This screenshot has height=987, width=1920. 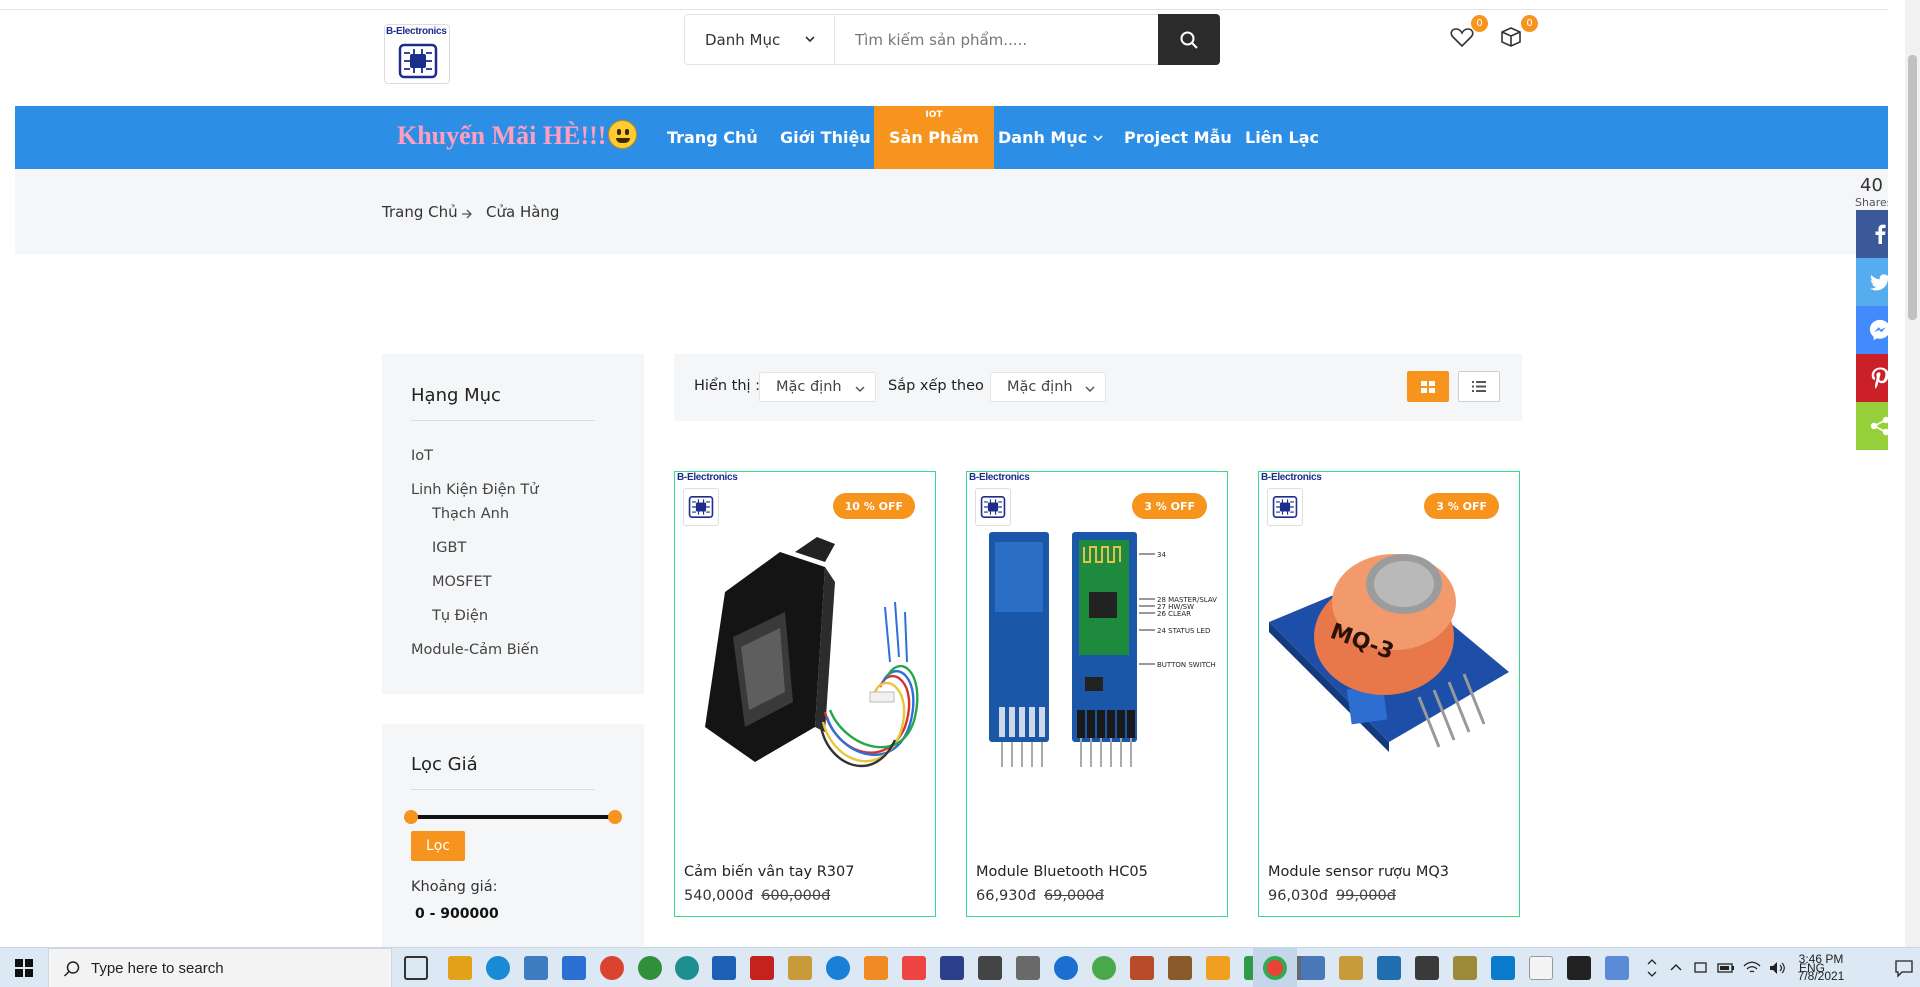 What do you see at coordinates (1912, 473) in the screenshot?
I see `page-scrollbar` at bounding box center [1912, 473].